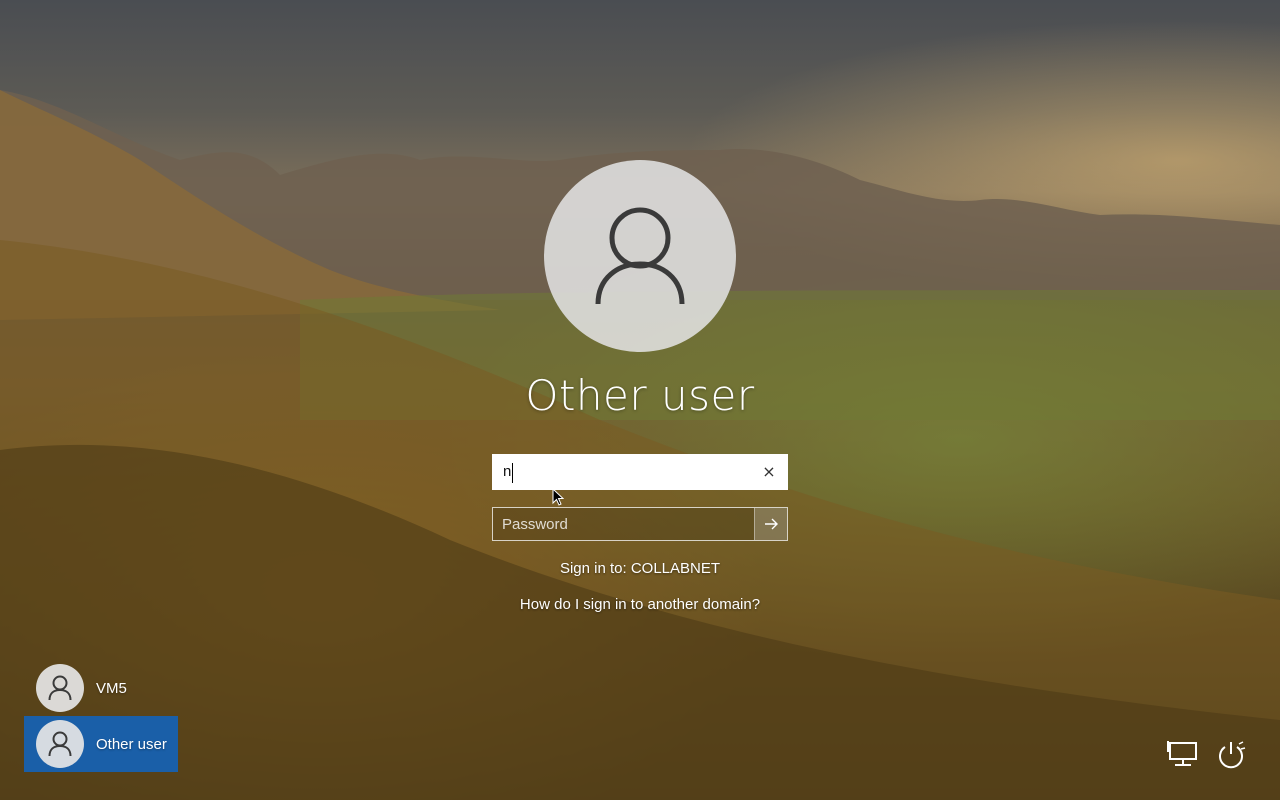 Image resolution: width=1280 pixels, height=800 pixels. I want to click on password-placeholder: Password, so click(535, 524).